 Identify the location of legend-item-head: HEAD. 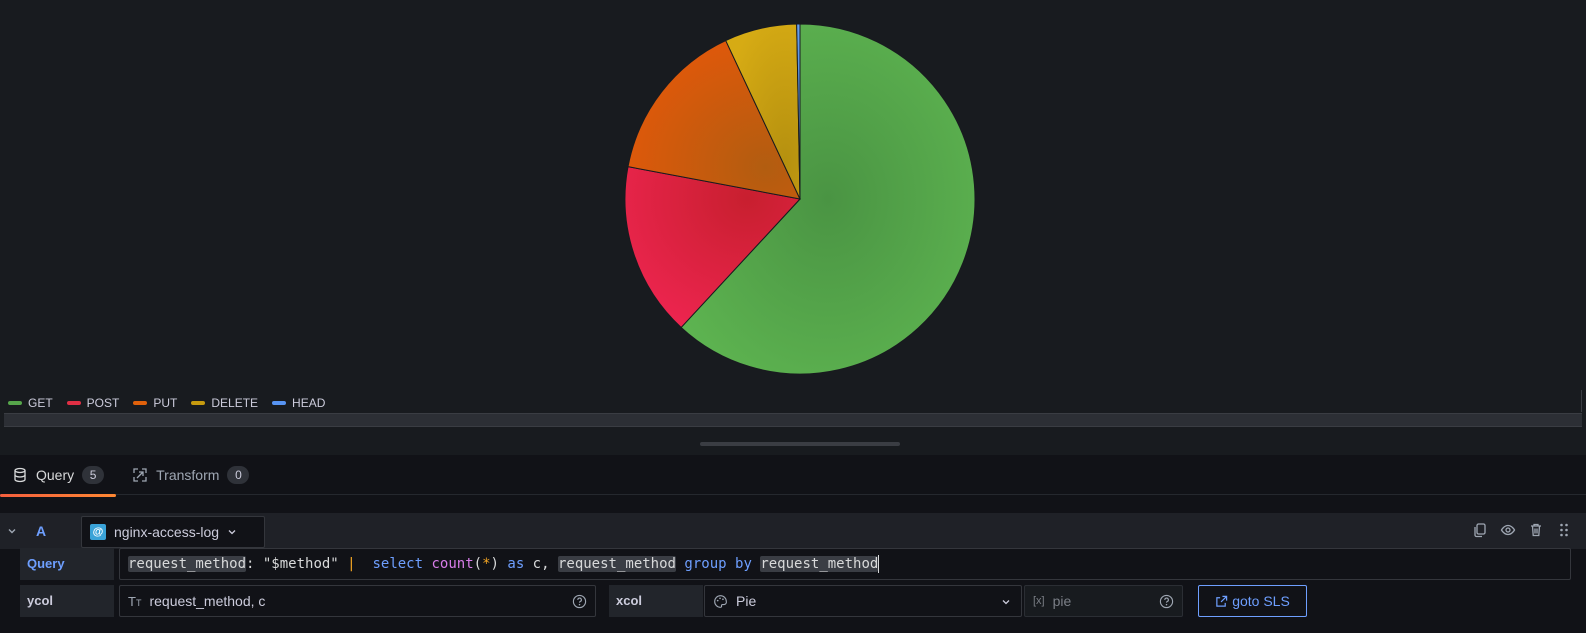
(298, 403).